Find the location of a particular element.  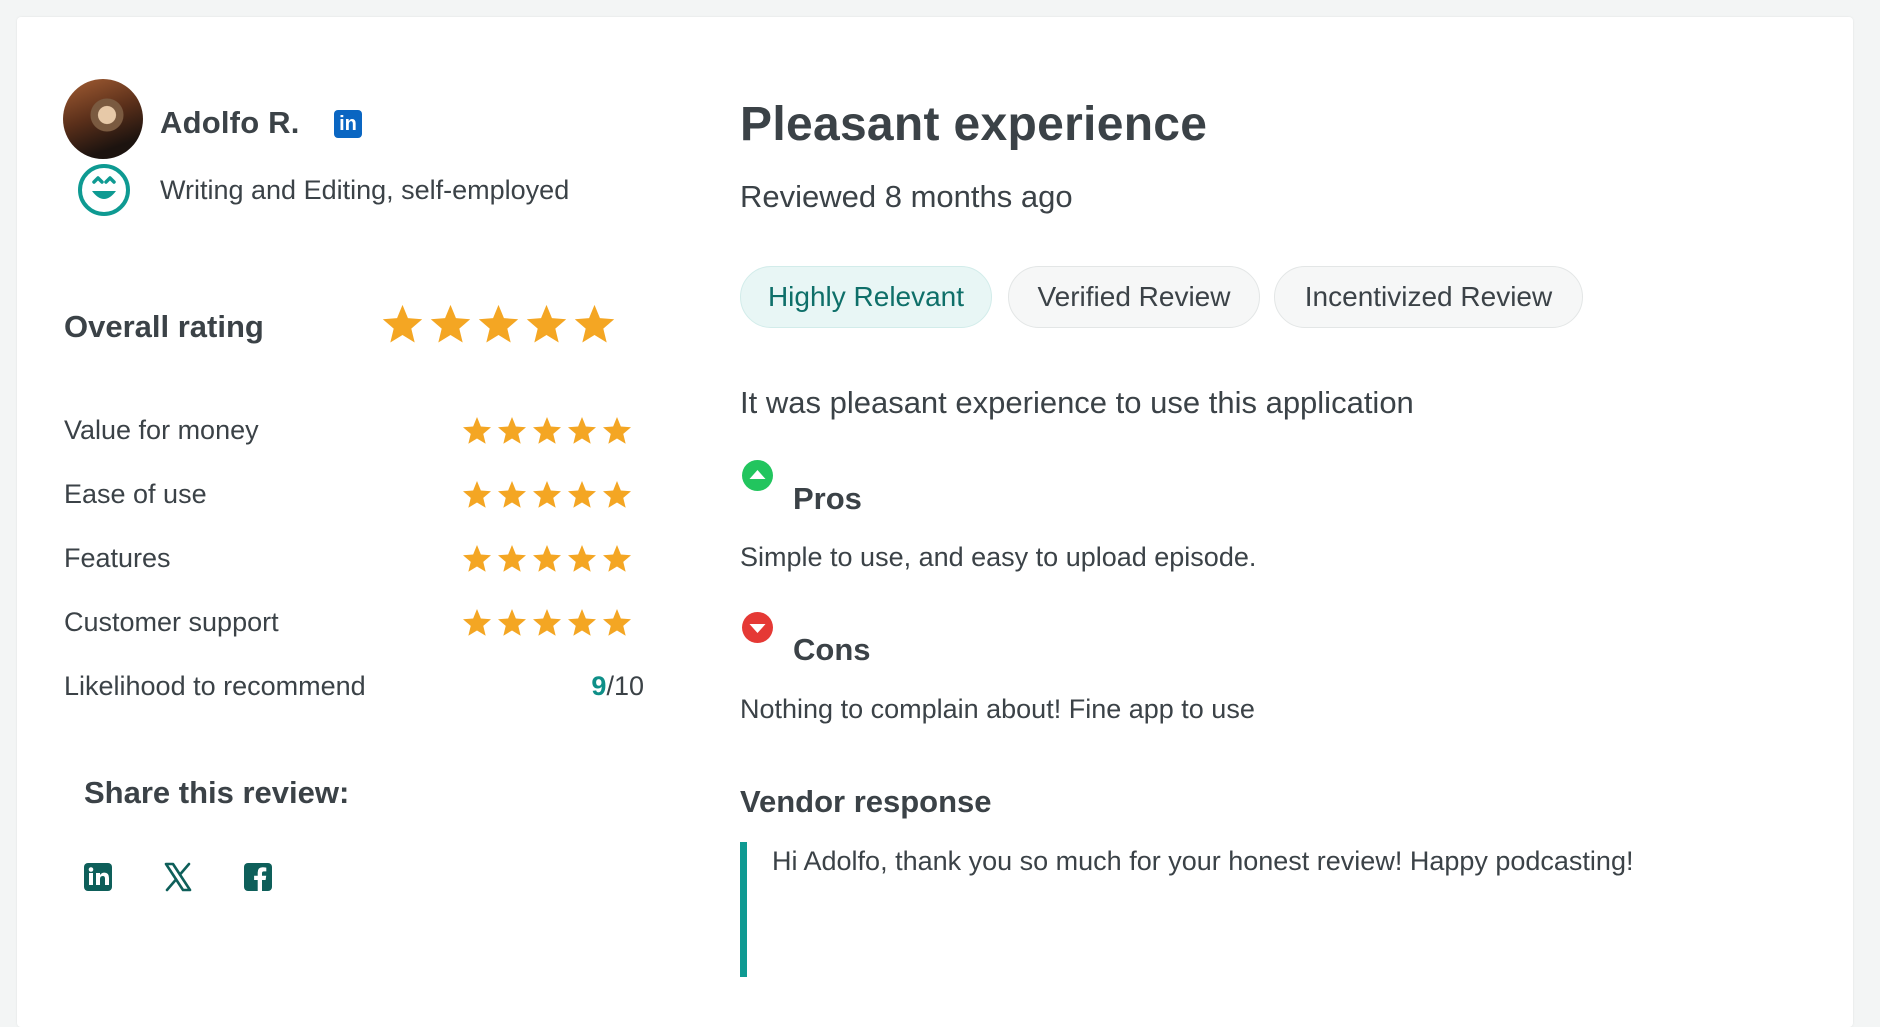

share-x-icon is located at coordinates (178, 877).